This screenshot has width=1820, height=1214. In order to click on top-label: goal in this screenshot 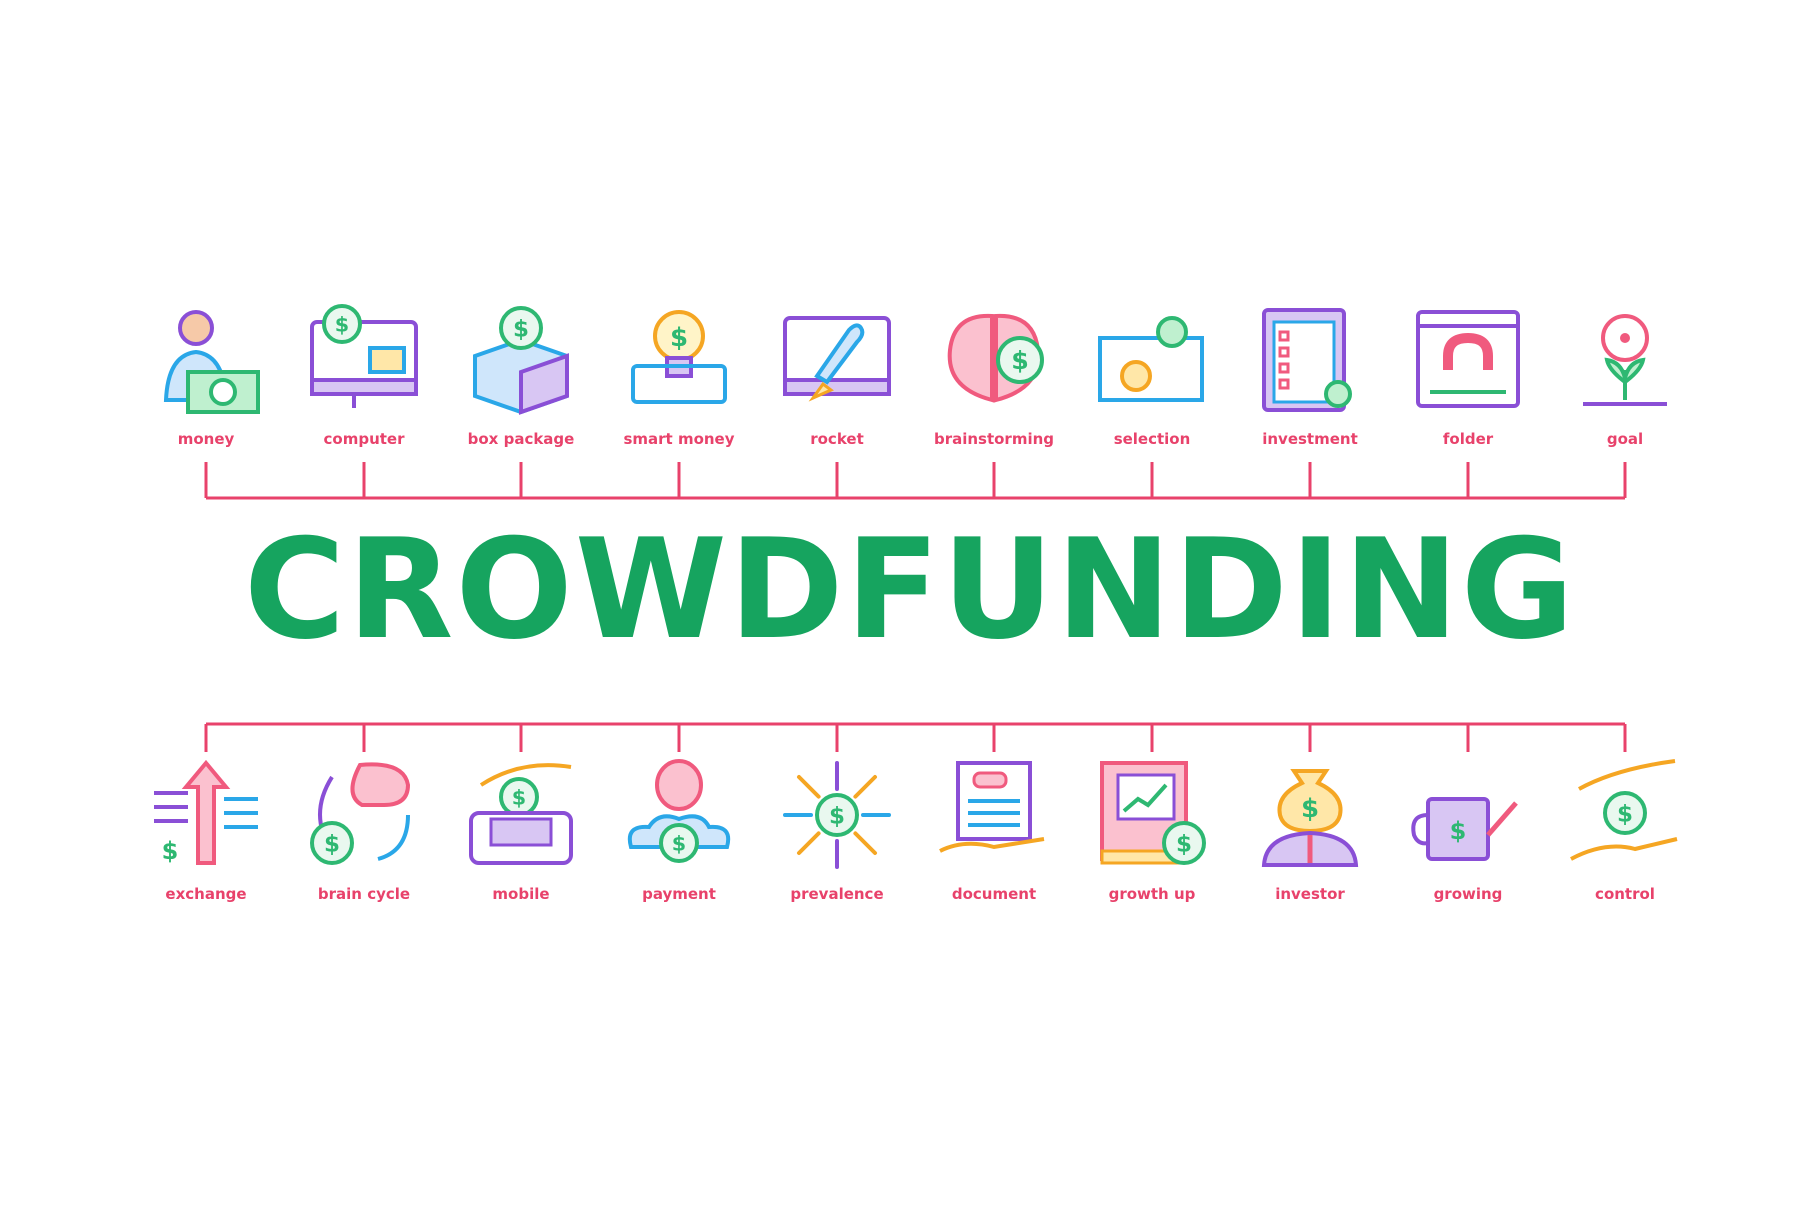, I will do `click(1625, 439)`.